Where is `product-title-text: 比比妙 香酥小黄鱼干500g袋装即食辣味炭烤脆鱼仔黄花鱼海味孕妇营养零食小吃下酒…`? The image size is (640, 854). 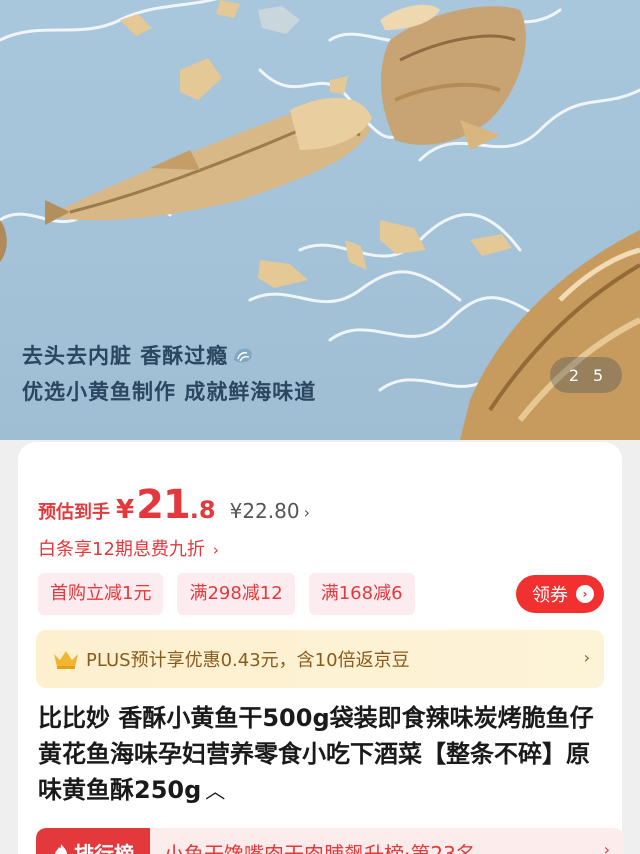 product-title-text: 比比妙 香酥小黄鱼干500g袋装即食辣味炭烤脆鱼仔黄花鱼海味孕妇营养零食小吃下酒… is located at coordinates (316, 754).